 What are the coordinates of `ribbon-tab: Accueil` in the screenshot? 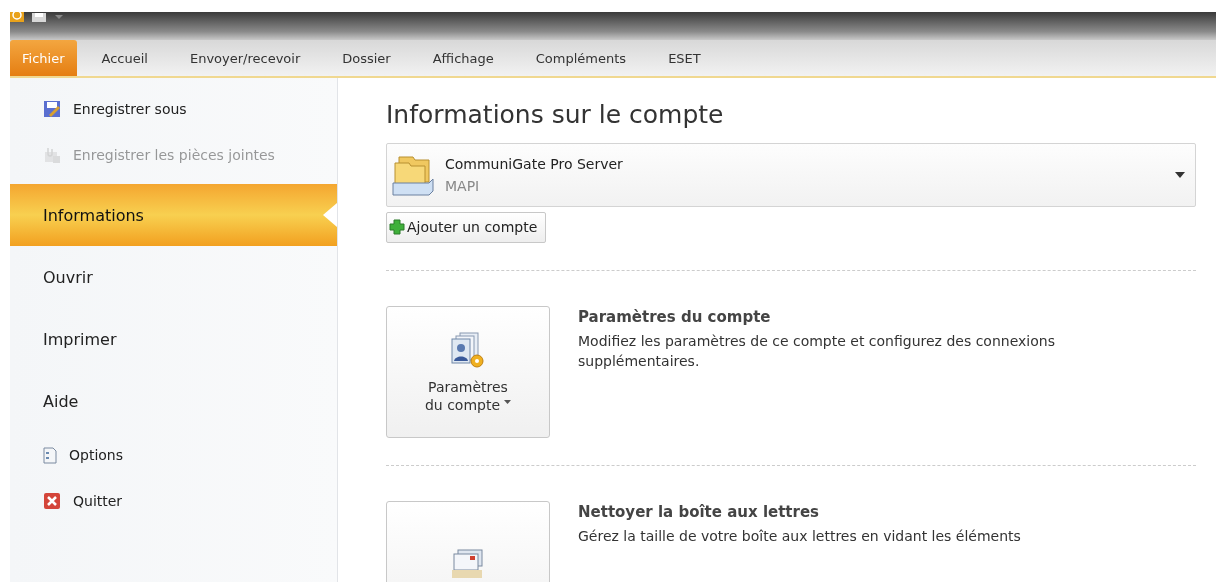 It's located at (124, 58).